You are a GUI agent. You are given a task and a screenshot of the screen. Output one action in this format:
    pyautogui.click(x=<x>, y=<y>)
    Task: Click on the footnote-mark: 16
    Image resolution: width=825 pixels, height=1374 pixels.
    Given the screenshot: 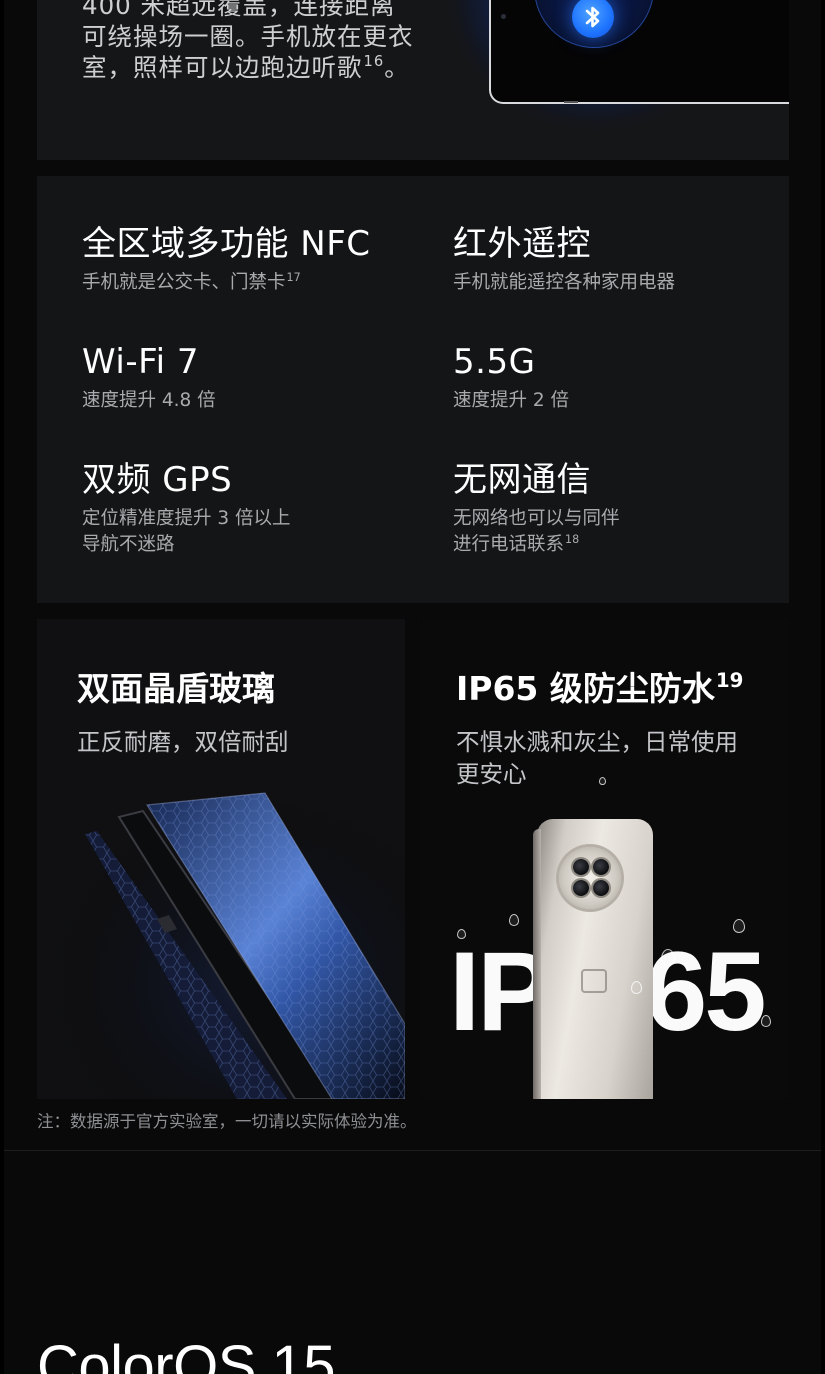 What is the action you would take?
    pyautogui.click(x=374, y=62)
    